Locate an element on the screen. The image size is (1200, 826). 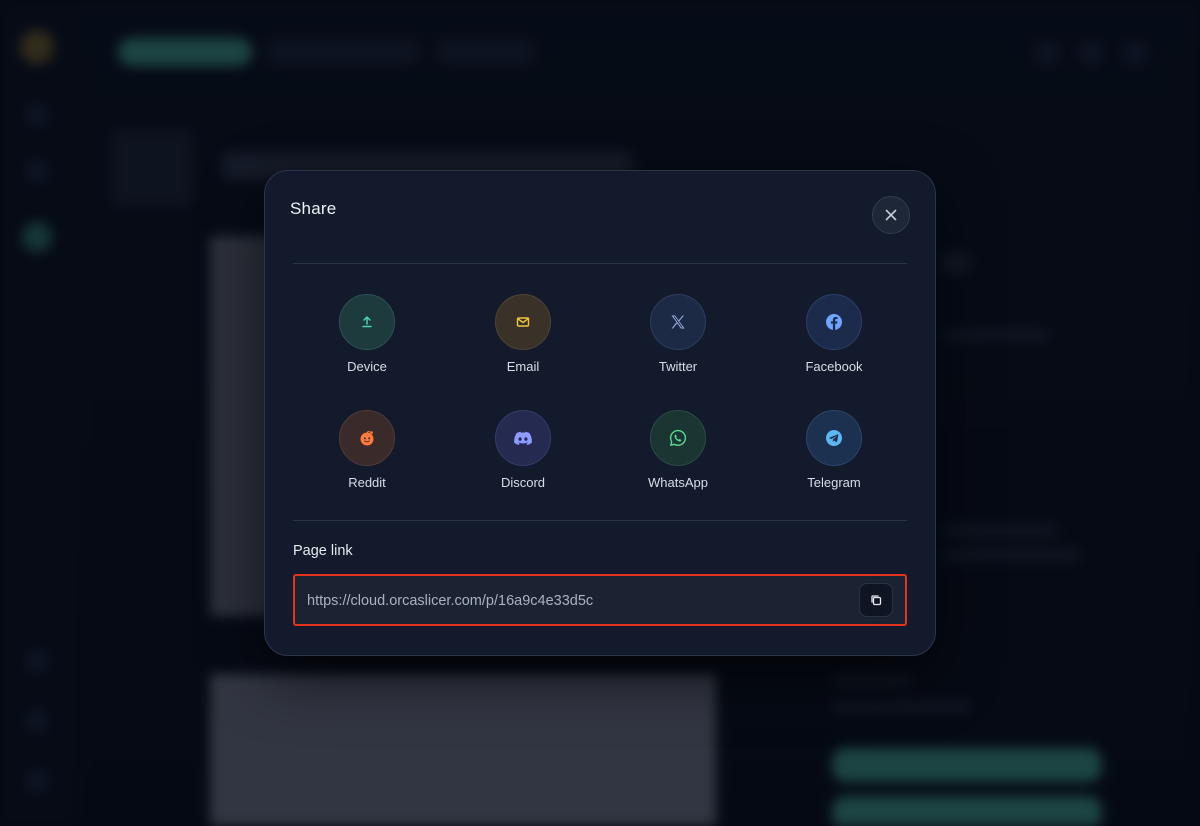
x-logo-icon is located at coordinates (678, 322).